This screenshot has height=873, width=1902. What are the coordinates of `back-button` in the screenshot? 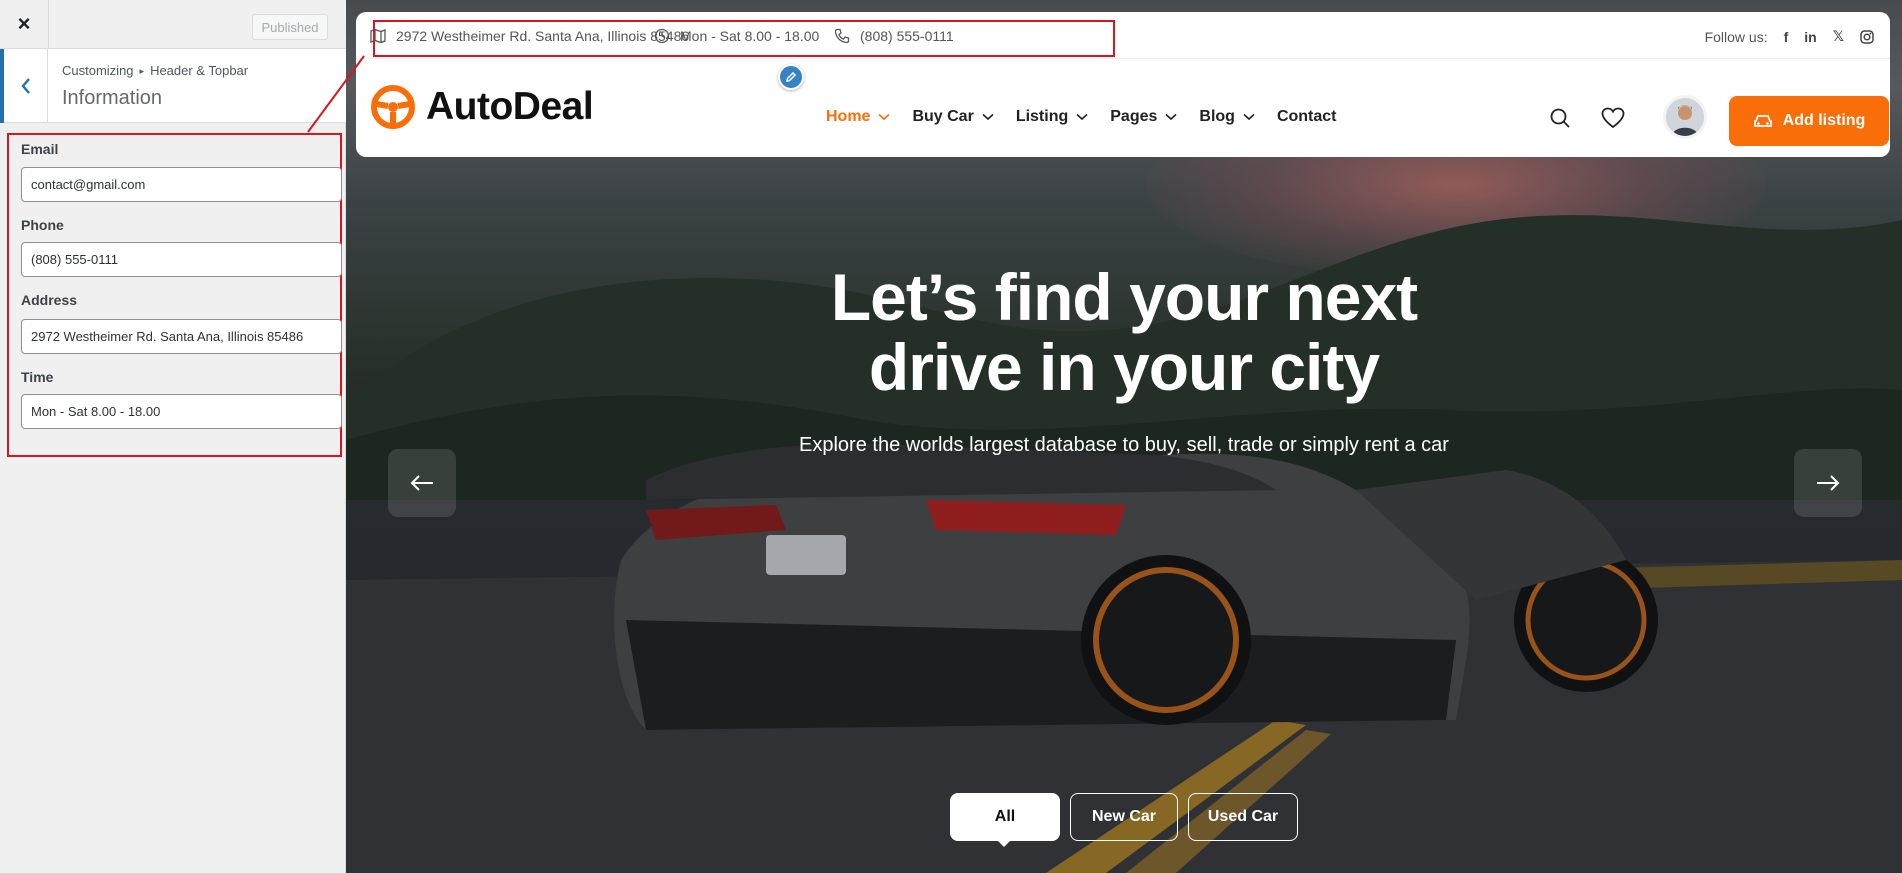 It's located at (24, 86).